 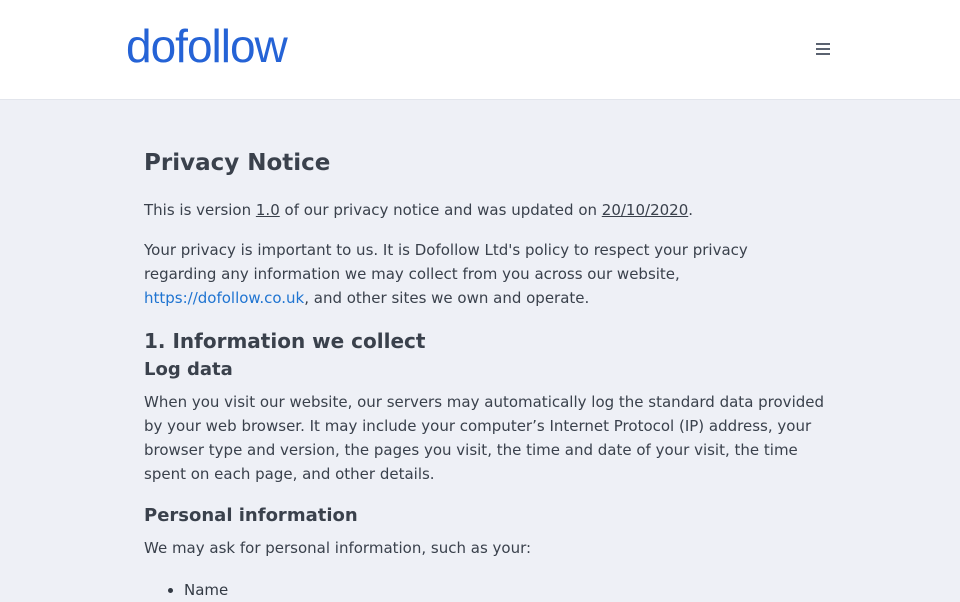 I want to click on page-title: Privacy Notice, so click(x=237, y=163).